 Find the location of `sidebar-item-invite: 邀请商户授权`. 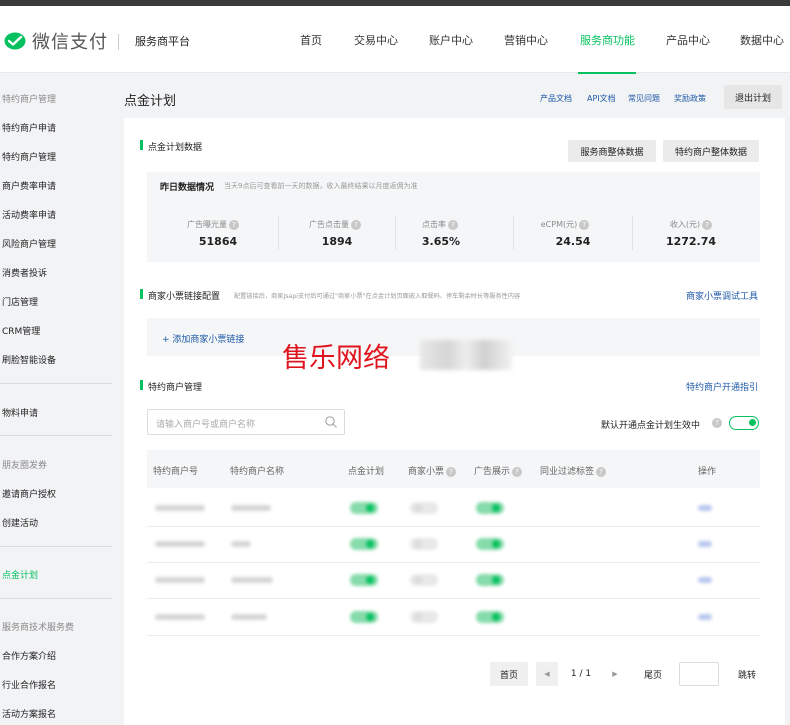

sidebar-item-invite: 邀请商户授权 is located at coordinates (29, 493).